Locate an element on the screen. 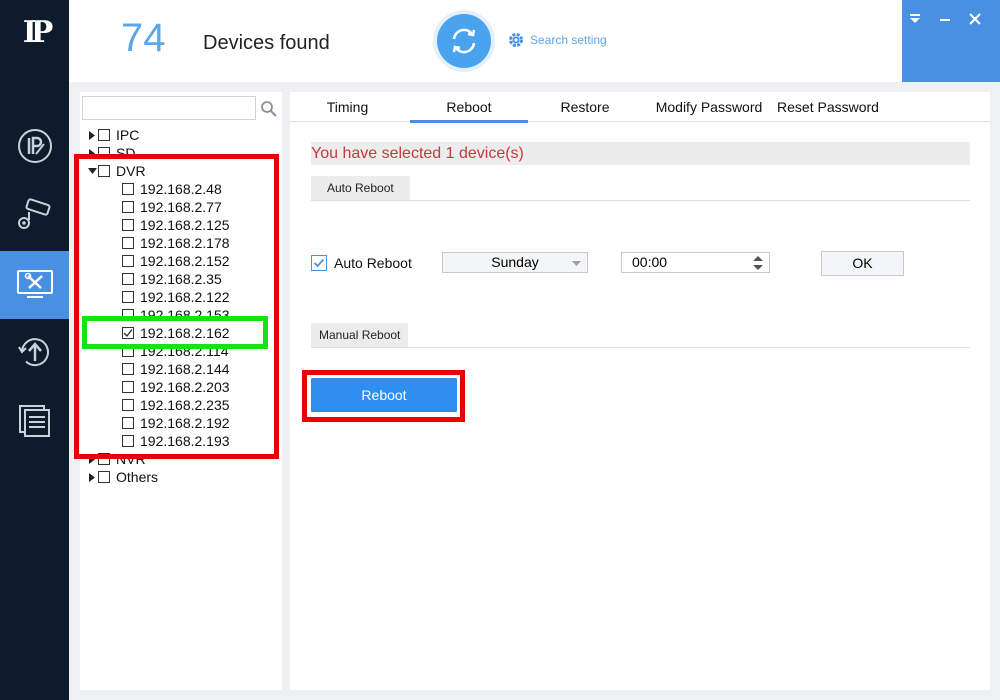 Image resolution: width=1000 pixels, height=700 pixels. tab-reset-password: Reset Password is located at coordinates (828, 107).